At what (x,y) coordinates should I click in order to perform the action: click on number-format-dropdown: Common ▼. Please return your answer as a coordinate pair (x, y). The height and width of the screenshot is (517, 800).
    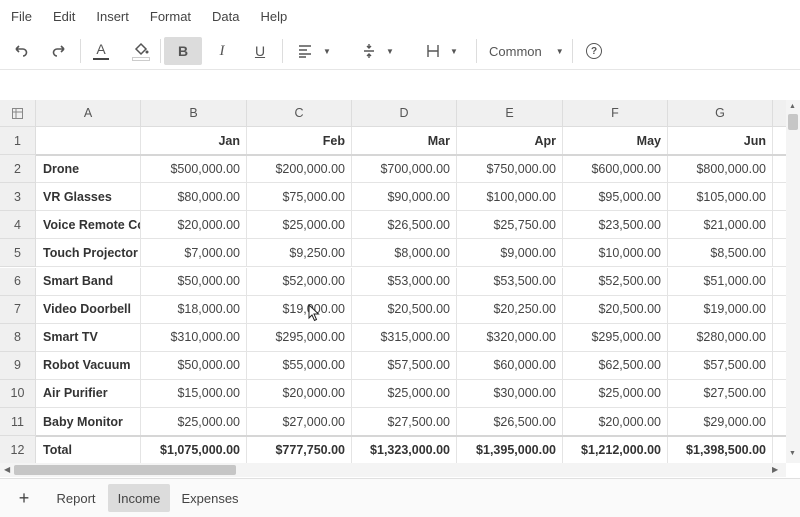
    Looking at the image, I should click on (524, 51).